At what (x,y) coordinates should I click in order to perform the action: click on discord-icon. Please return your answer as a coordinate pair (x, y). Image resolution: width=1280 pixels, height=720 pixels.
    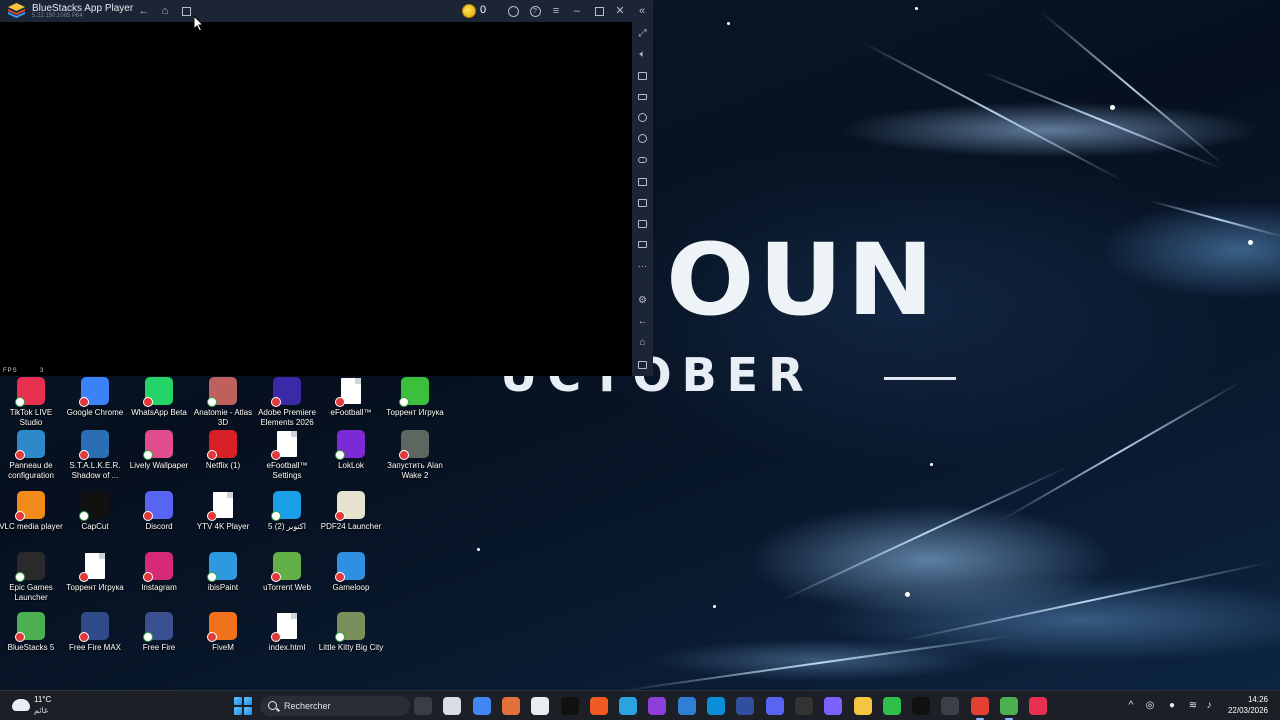
    Looking at the image, I should click on (774, 706).